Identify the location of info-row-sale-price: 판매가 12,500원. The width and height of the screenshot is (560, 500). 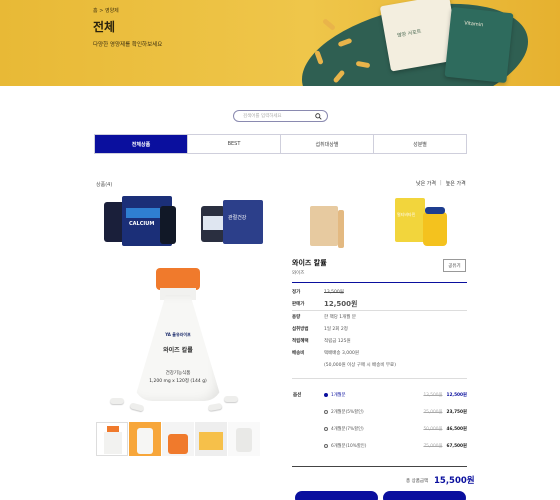
(324, 304).